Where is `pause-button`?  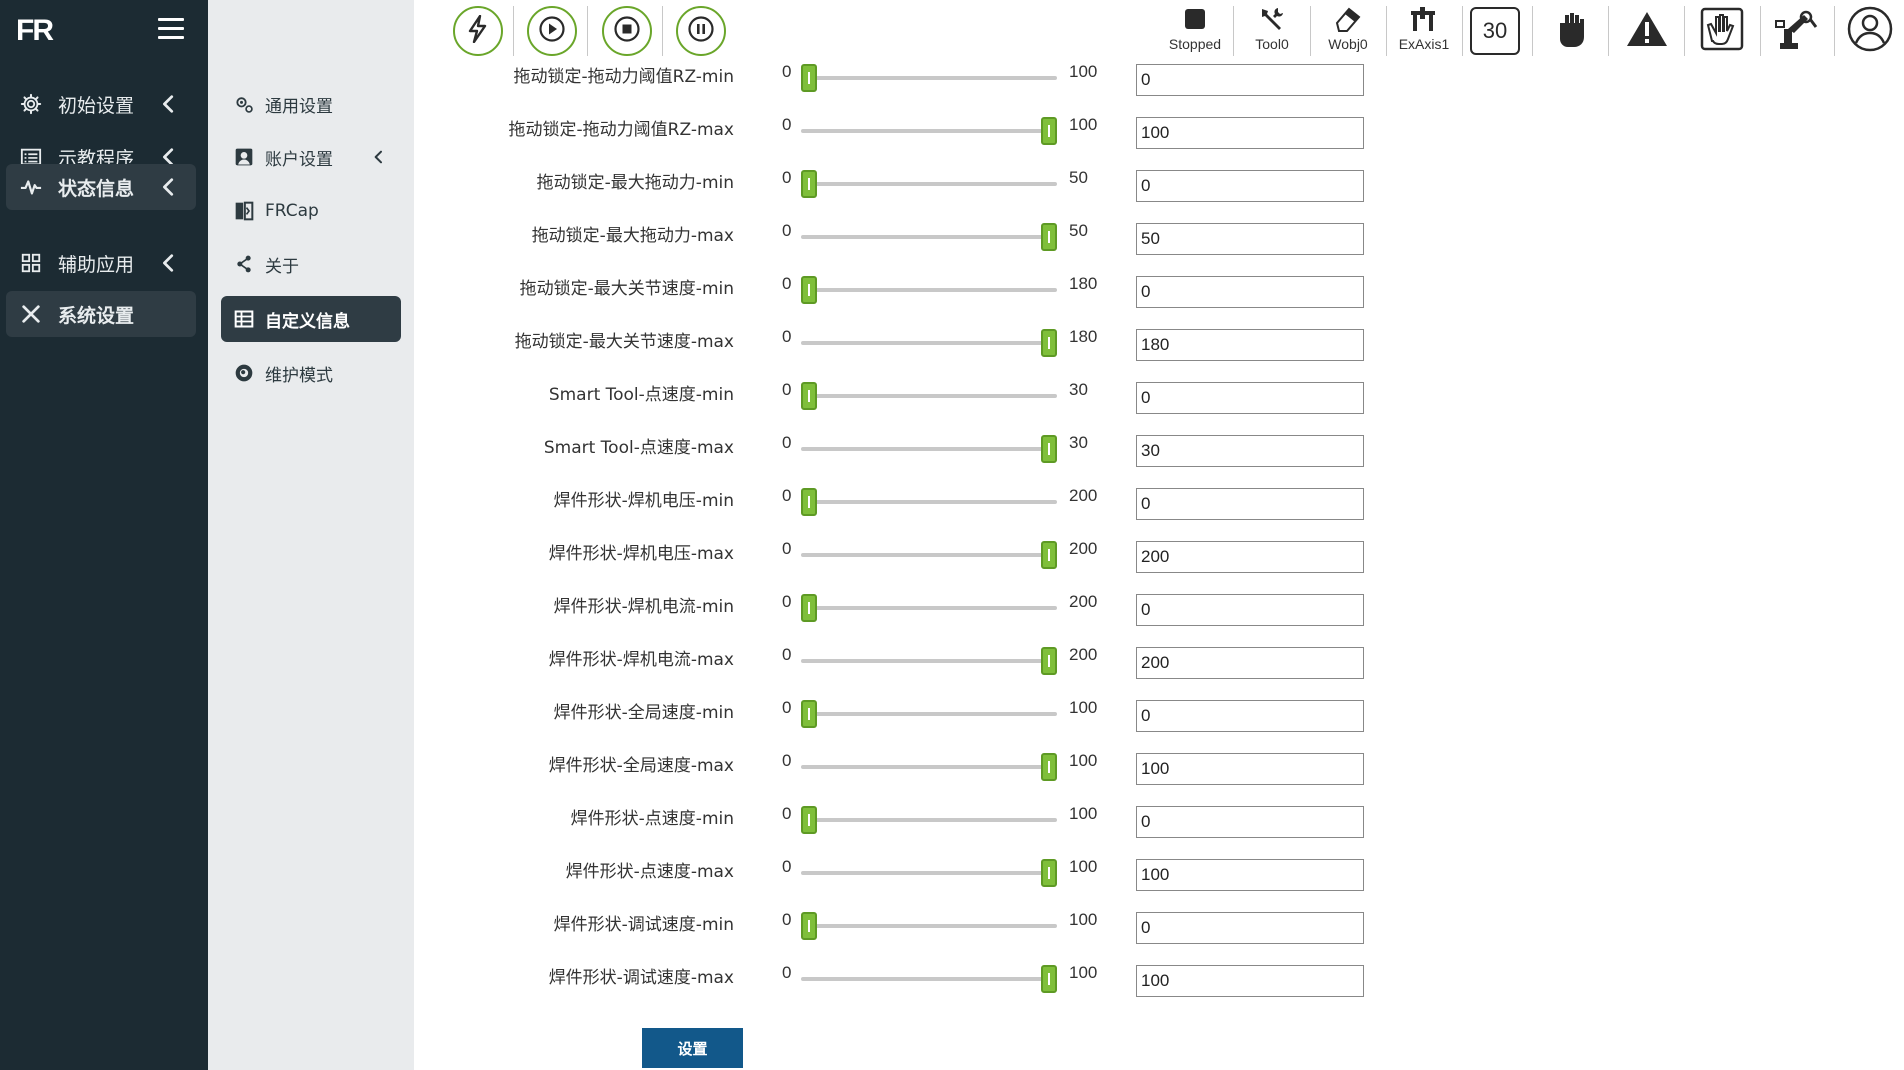 pause-button is located at coordinates (701, 31).